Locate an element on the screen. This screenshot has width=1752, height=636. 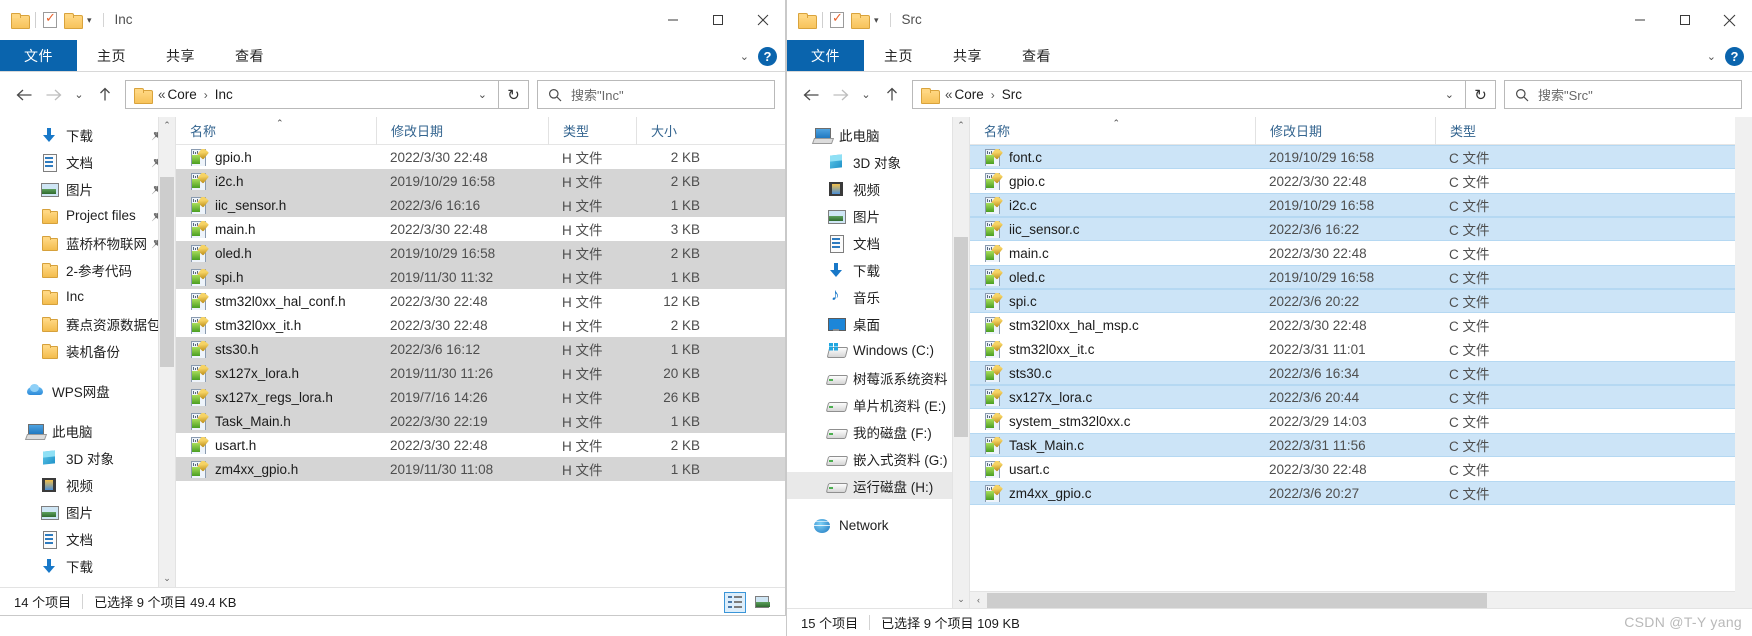
sidebar-item-4: 蓝桥杯物联网📌 is located at coordinates (87, 242).